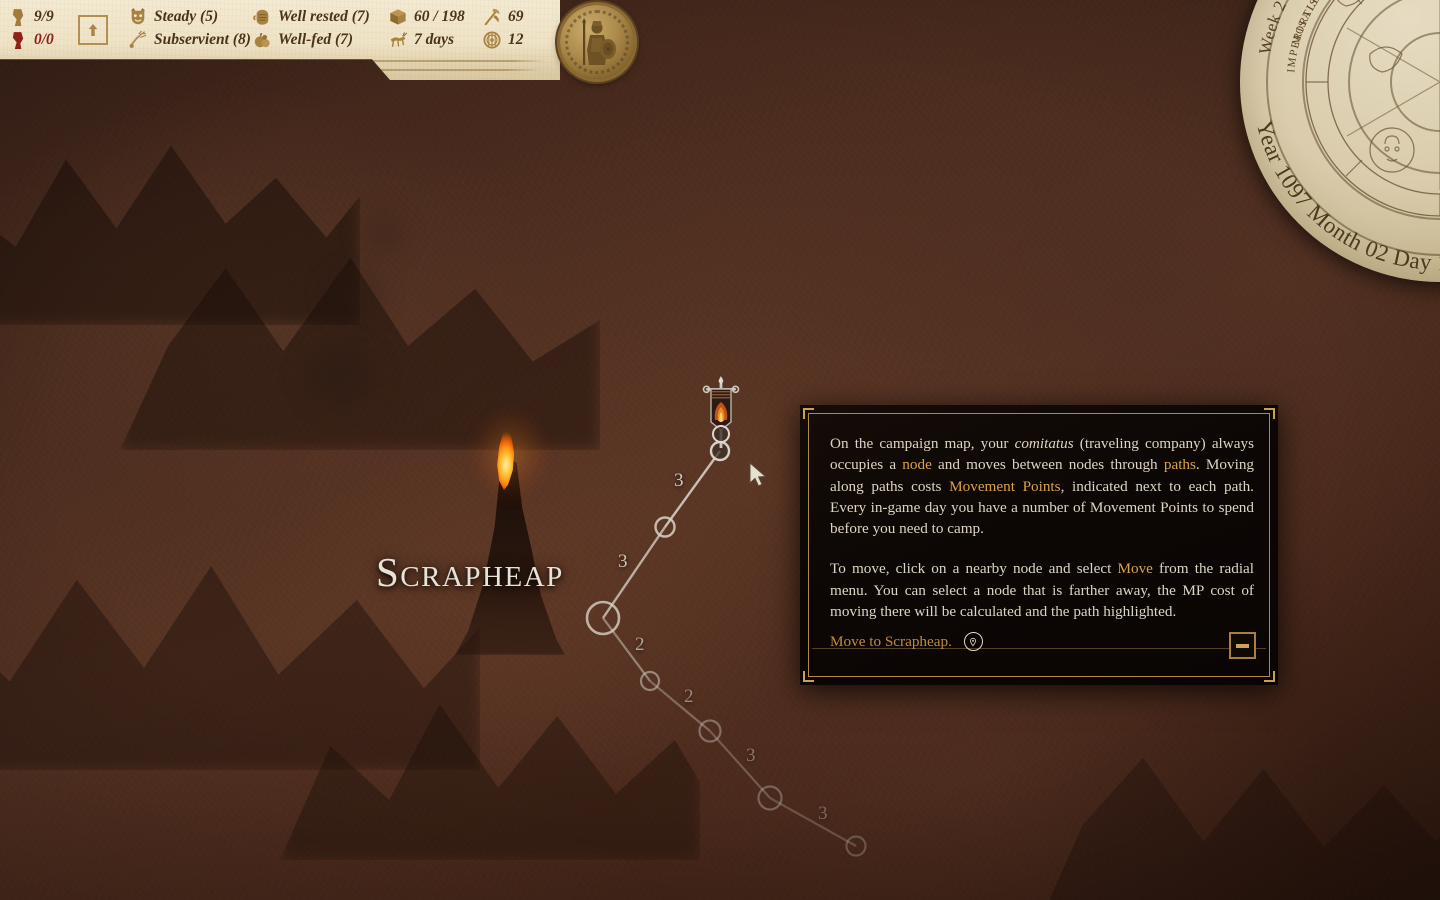  I want to click on minimize-button, so click(1242, 645).